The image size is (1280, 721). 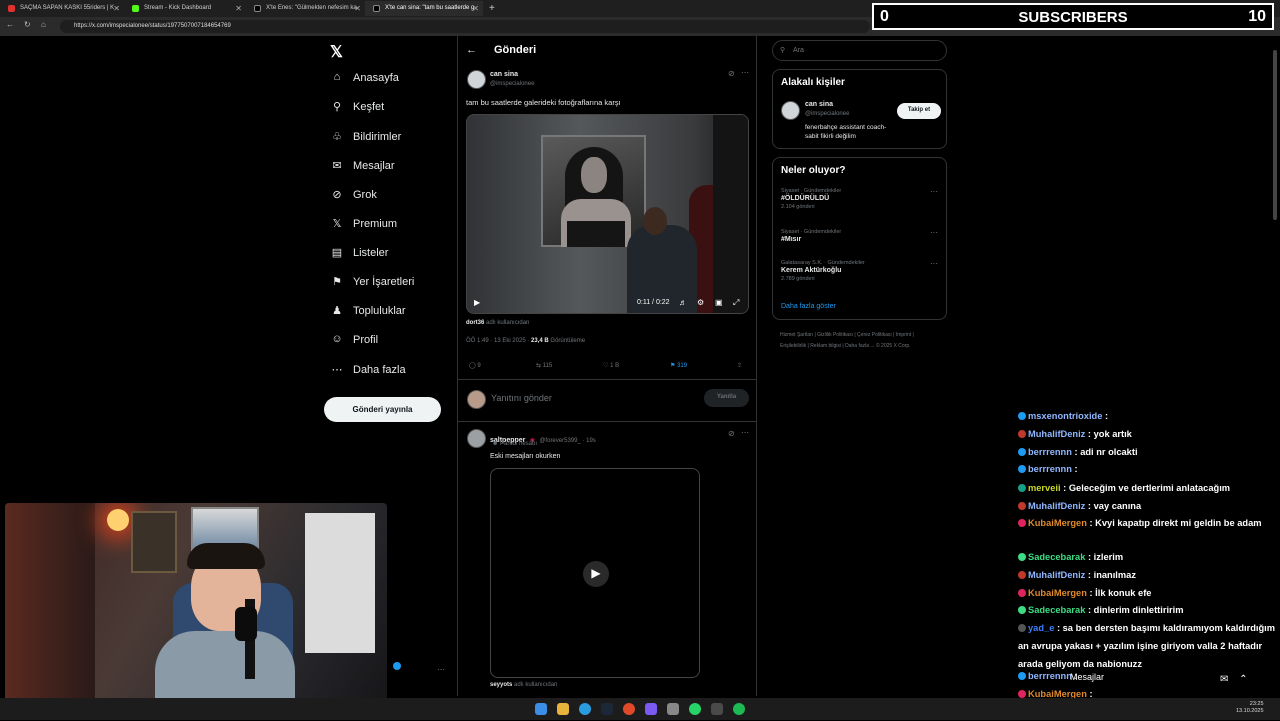 I want to click on source-user: dort36, so click(x=475, y=323).